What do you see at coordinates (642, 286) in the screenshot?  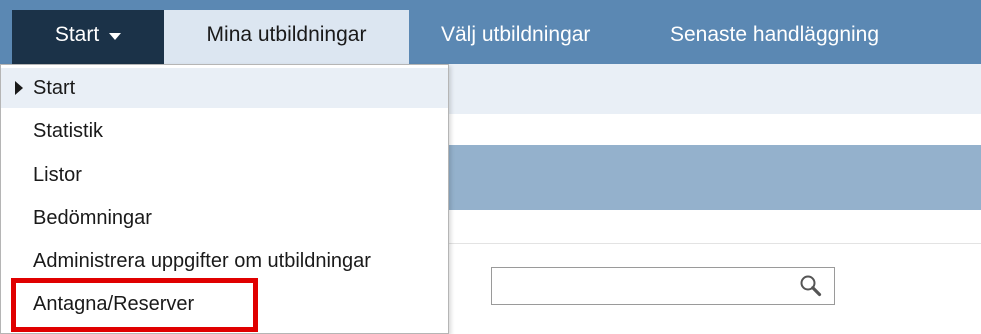 I see `search-input` at bounding box center [642, 286].